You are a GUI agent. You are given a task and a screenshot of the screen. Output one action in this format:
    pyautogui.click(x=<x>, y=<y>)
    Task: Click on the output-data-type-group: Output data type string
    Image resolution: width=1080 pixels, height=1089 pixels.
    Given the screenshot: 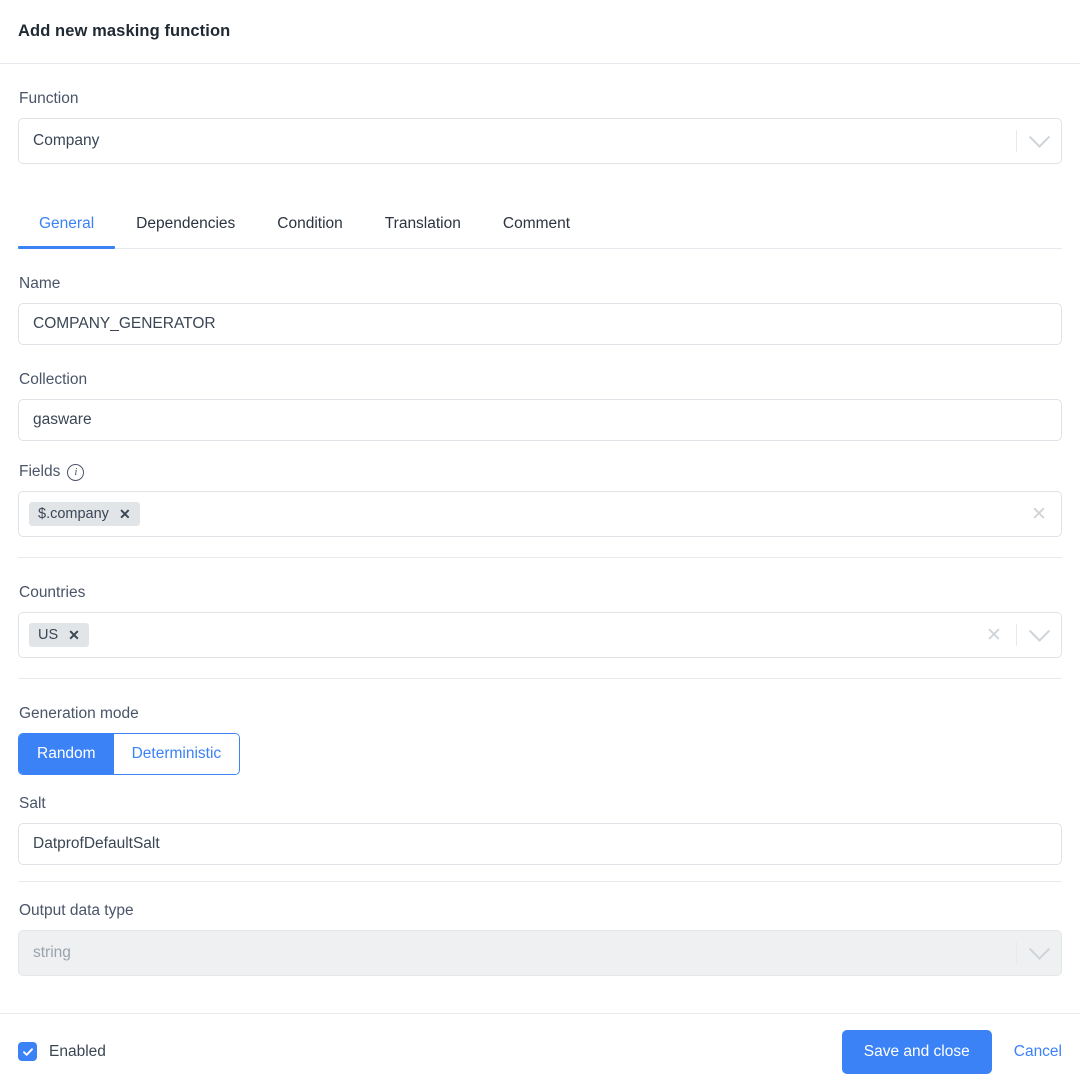 What is the action you would take?
    pyautogui.click(x=540, y=939)
    